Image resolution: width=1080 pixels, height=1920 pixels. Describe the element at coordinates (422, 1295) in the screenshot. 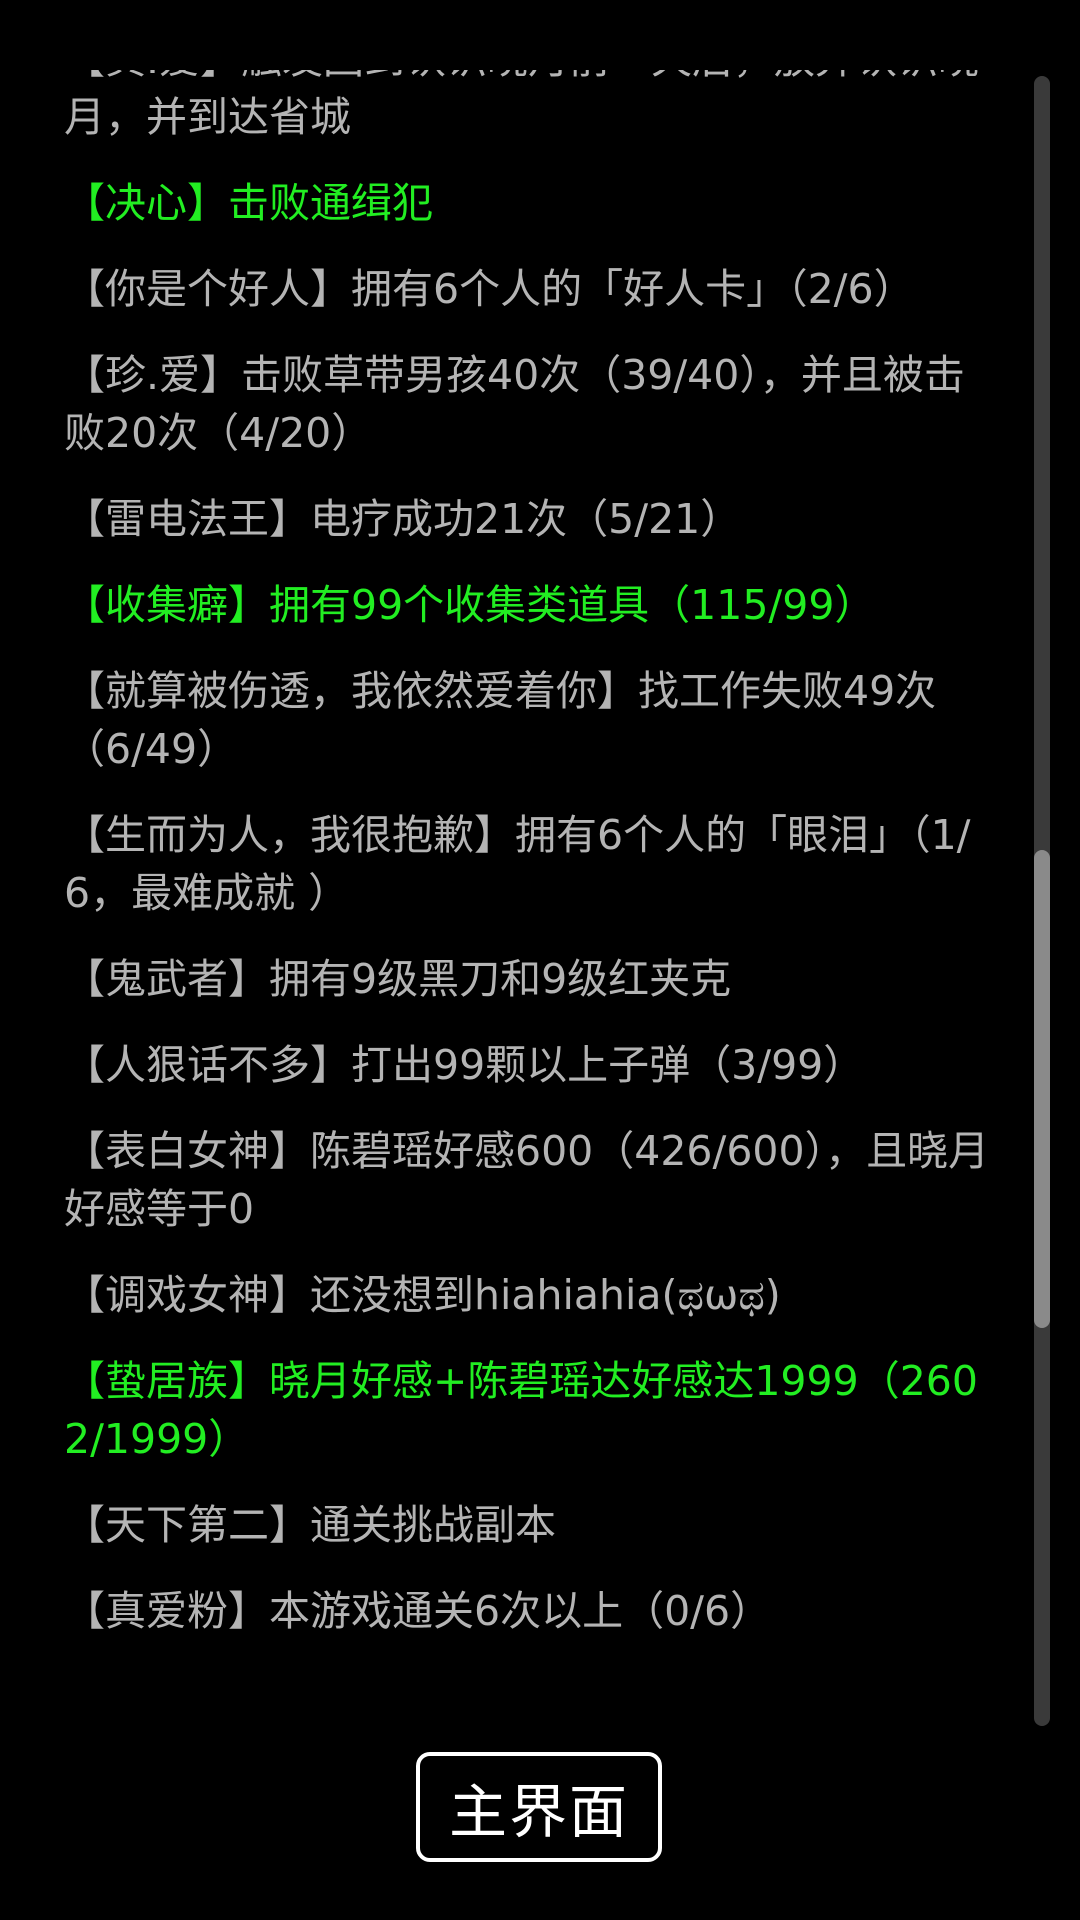

I see `achievement-item: 【调戏女神】还没想到hiahiahia(ಥωಥ)` at that location.